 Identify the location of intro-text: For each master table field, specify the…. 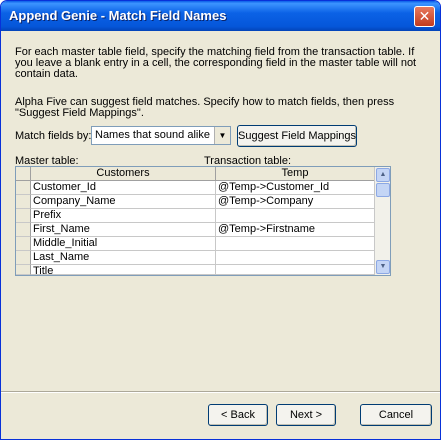
(216, 63).